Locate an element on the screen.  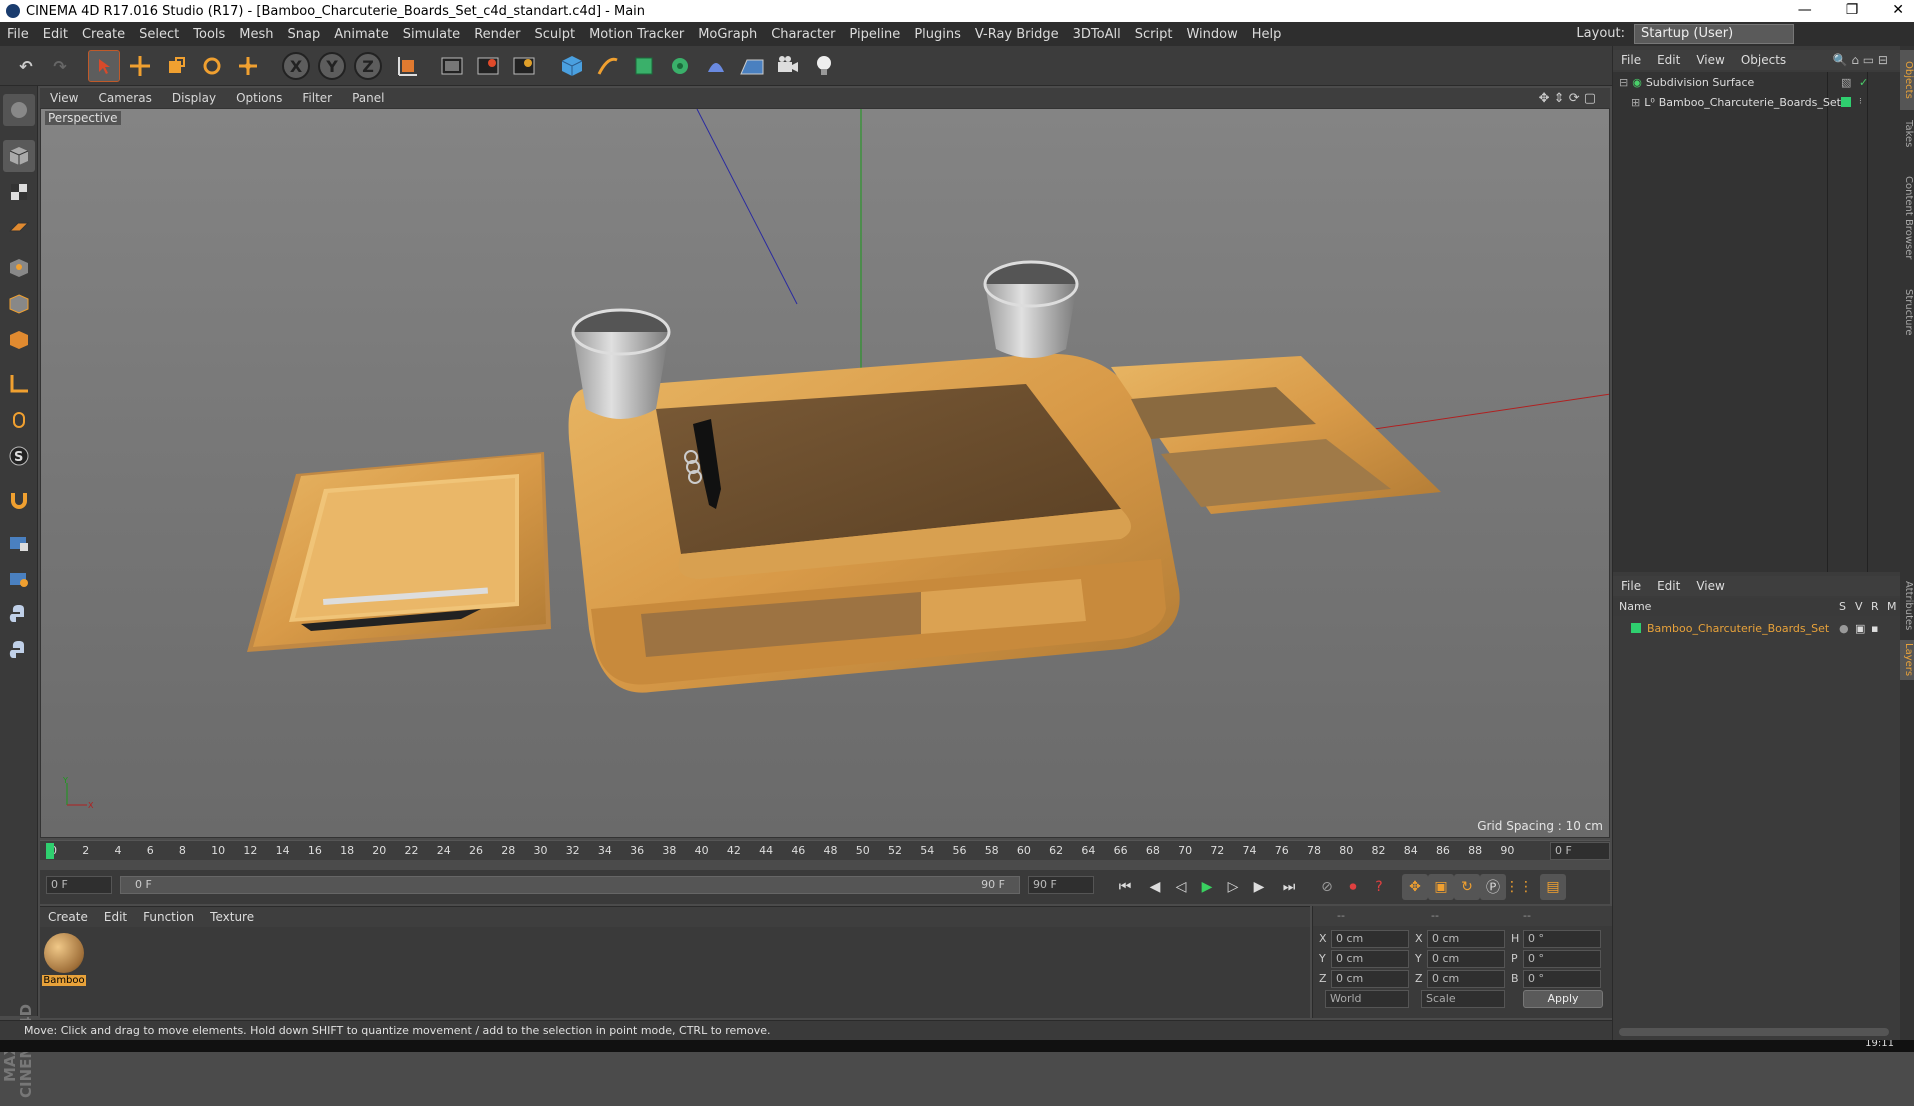
vp-menu-options: Options is located at coordinates (259, 98).